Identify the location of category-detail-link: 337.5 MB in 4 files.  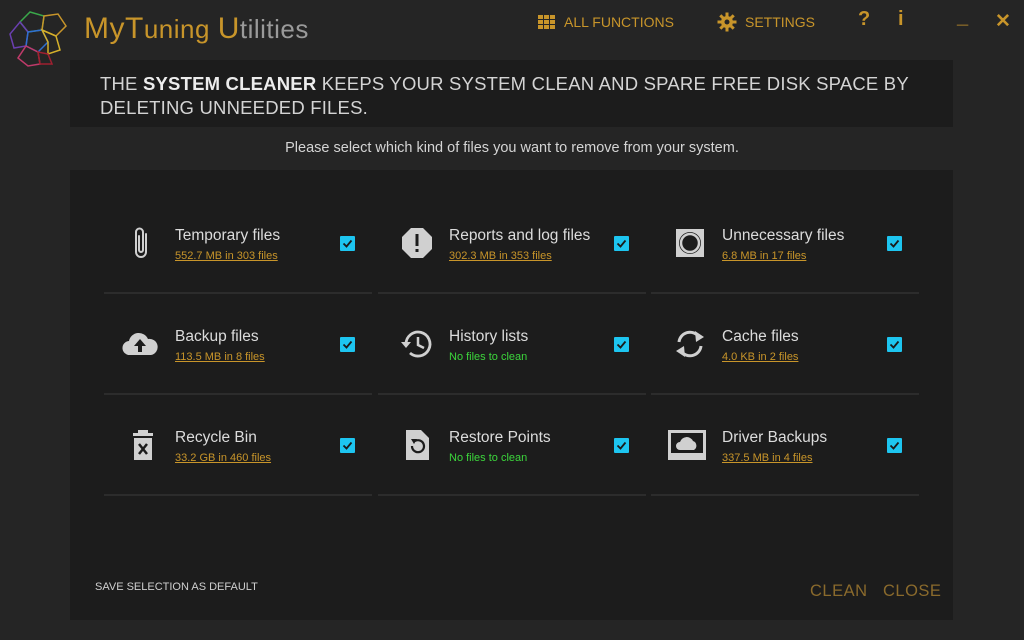
(767, 458).